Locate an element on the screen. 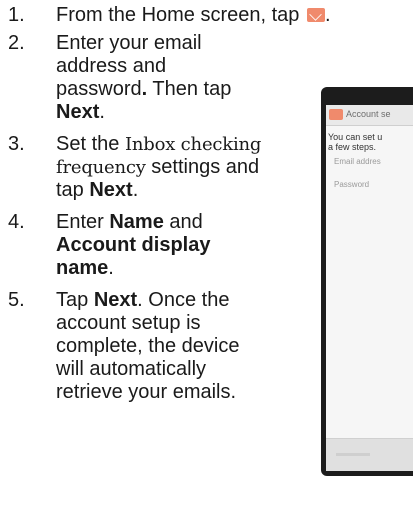 Image resolution: width=413 pixels, height=516 pixels. step-line: password. Then tap is located at coordinates (143, 89).